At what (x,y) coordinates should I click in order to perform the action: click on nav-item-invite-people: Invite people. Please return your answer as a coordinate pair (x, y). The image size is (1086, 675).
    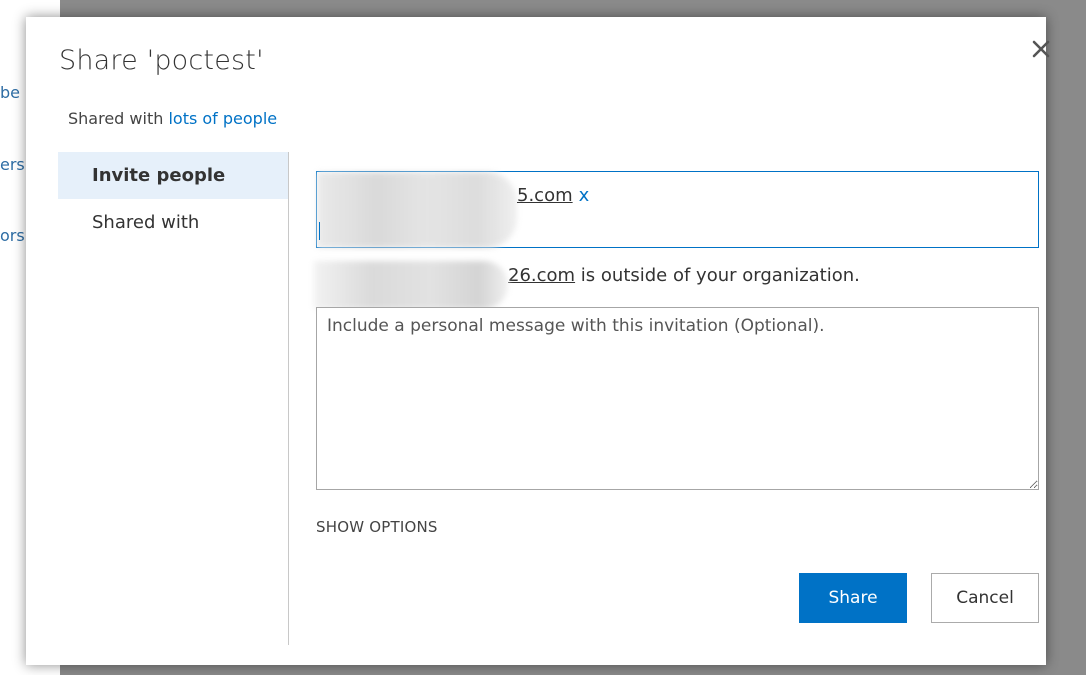
    Looking at the image, I should click on (173, 175).